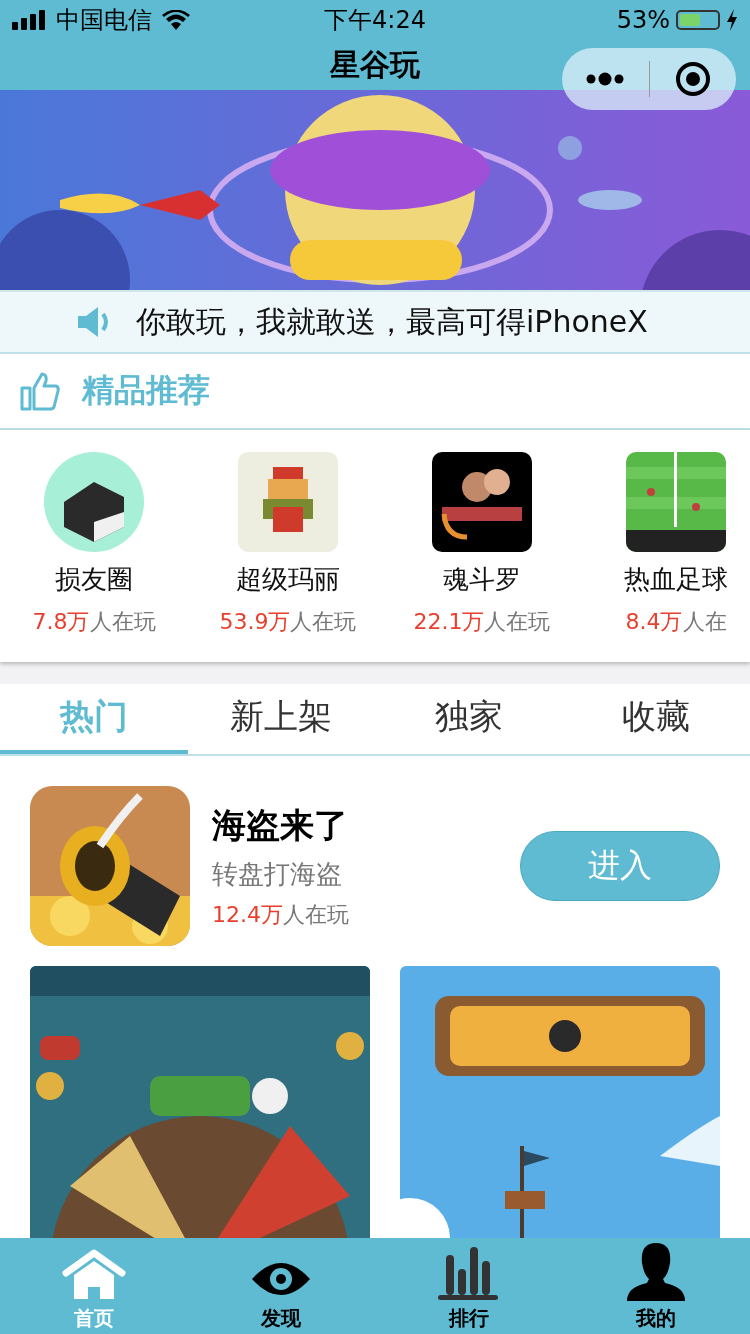  What do you see at coordinates (676, 622) in the screenshot?
I see `player-count: 8.4万人在` at bounding box center [676, 622].